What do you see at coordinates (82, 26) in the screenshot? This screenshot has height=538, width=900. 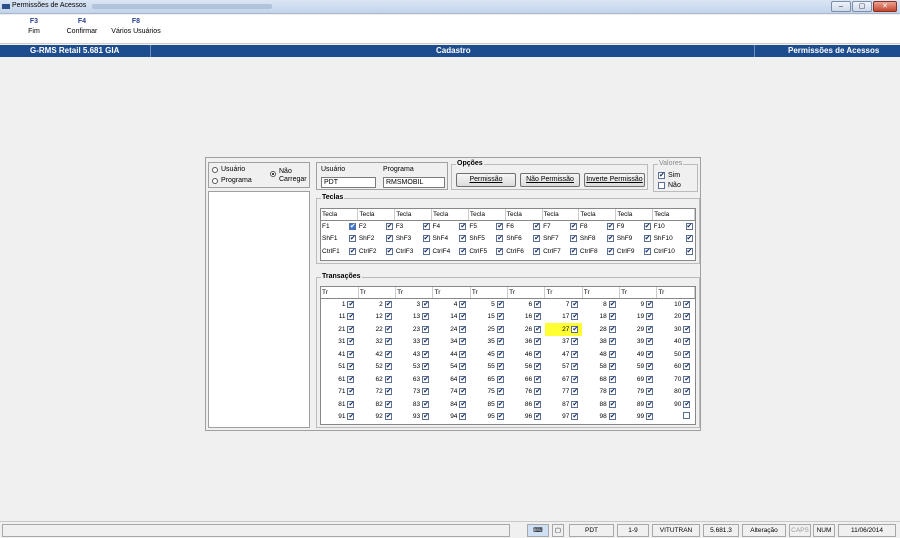 I see `f4-confirmar-button: F4 Confirmar` at bounding box center [82, 26].